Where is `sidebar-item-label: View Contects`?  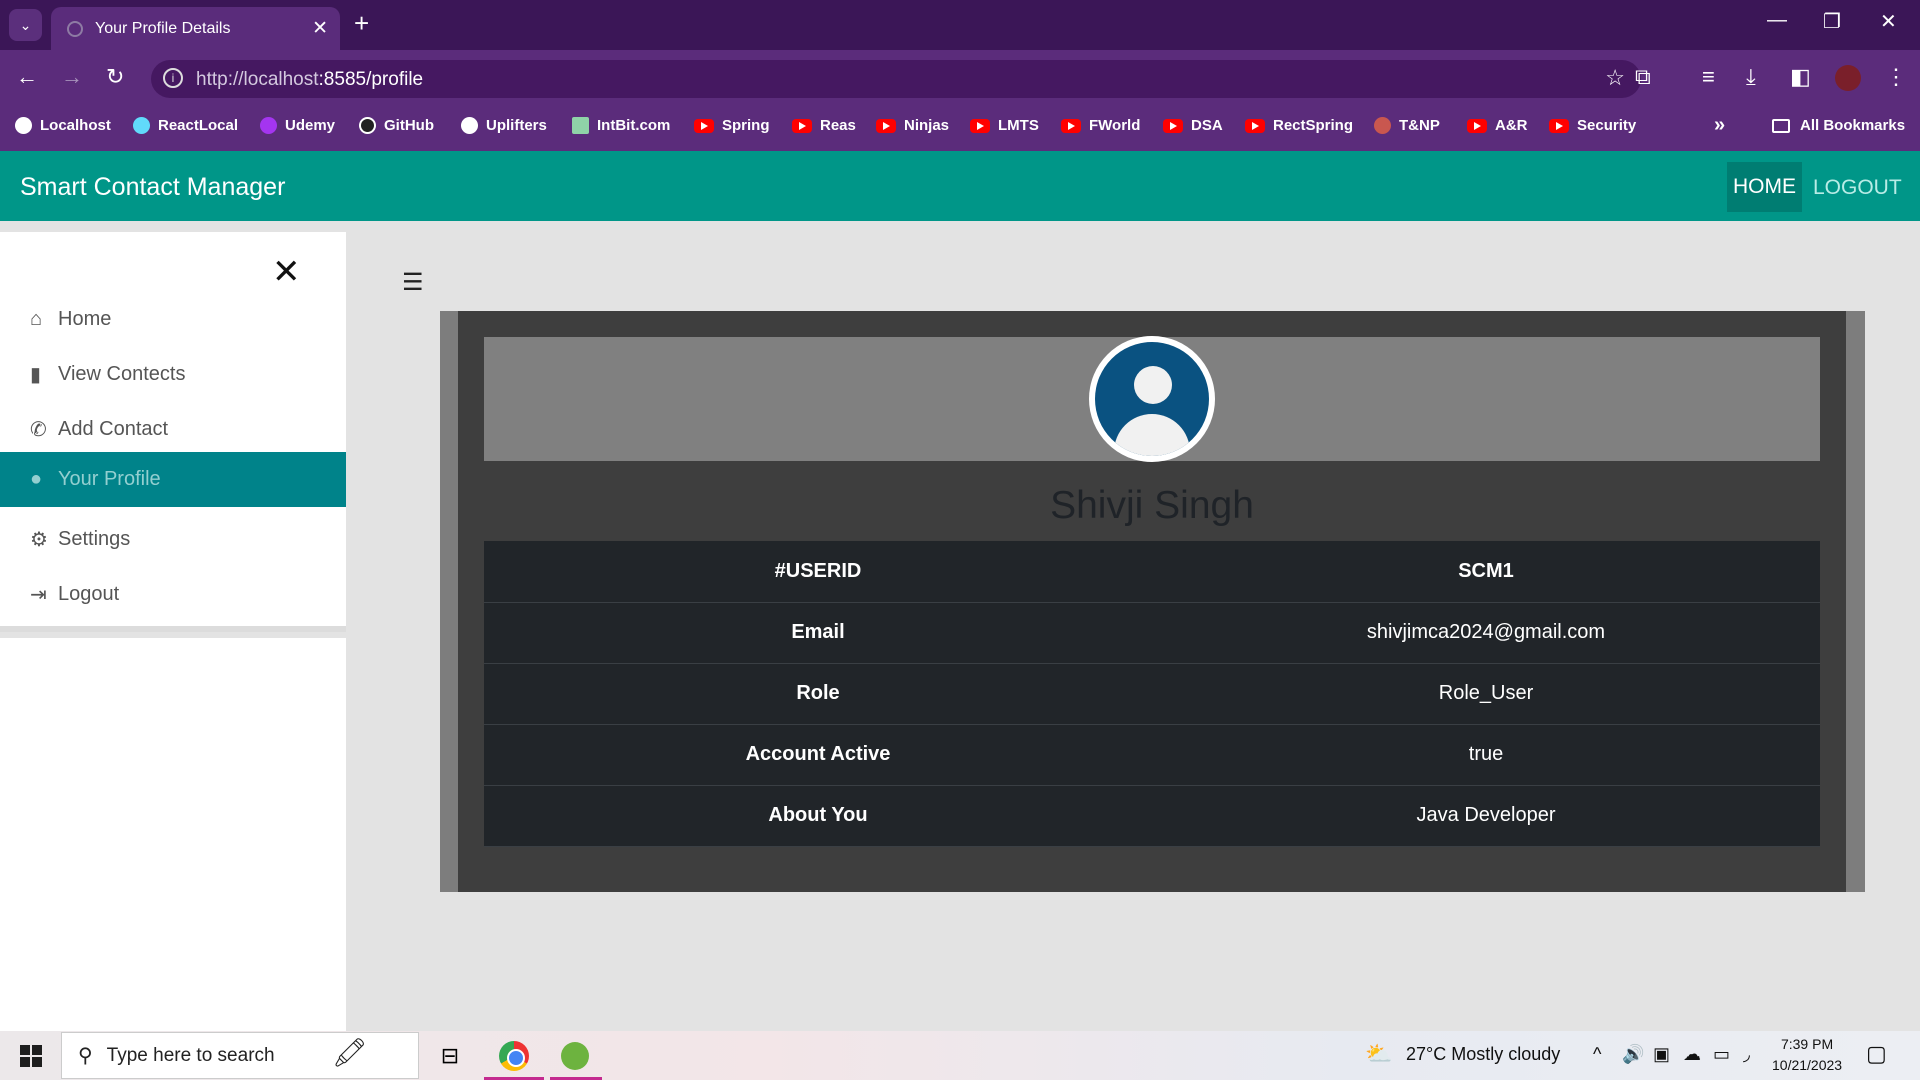 sidebar-item-label: View Contects is located at coordinates (122, 374).